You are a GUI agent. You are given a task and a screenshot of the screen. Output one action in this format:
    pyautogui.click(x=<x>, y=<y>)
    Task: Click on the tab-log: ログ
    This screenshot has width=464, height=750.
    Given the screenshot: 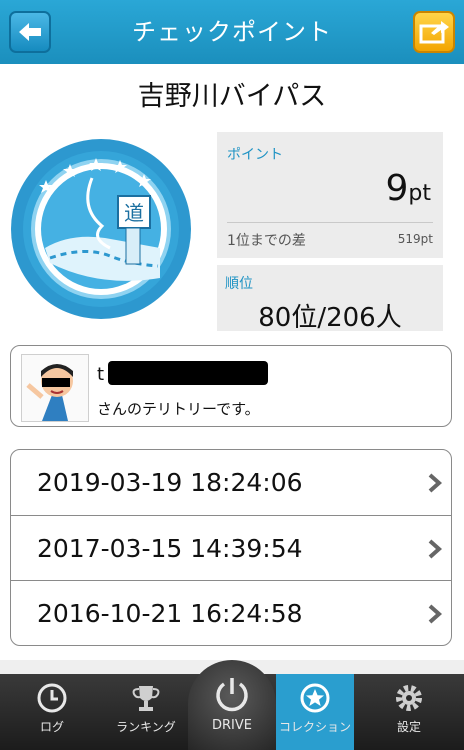 What is the action you would take?
    pyautogui.click(x=52, y=712)
    